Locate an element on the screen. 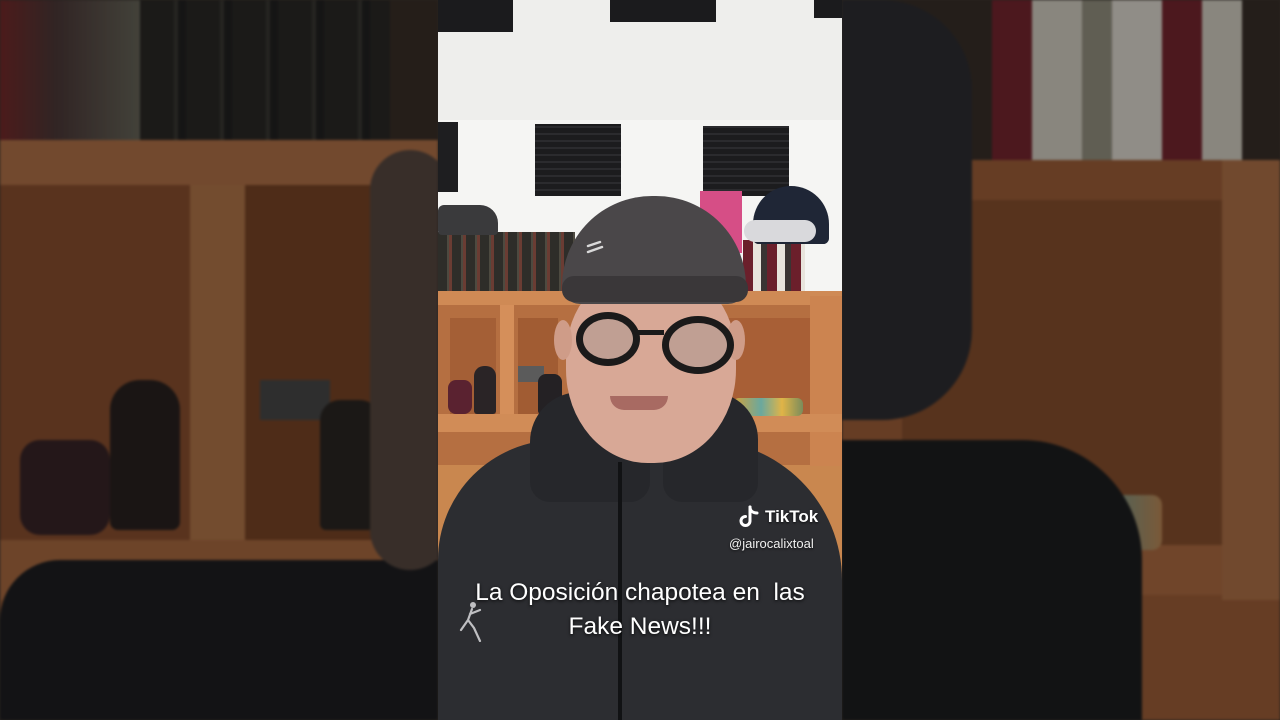 This screenshot has width=1280, height=720. tiktok-logo-icon is located at coordinates (749, 517).